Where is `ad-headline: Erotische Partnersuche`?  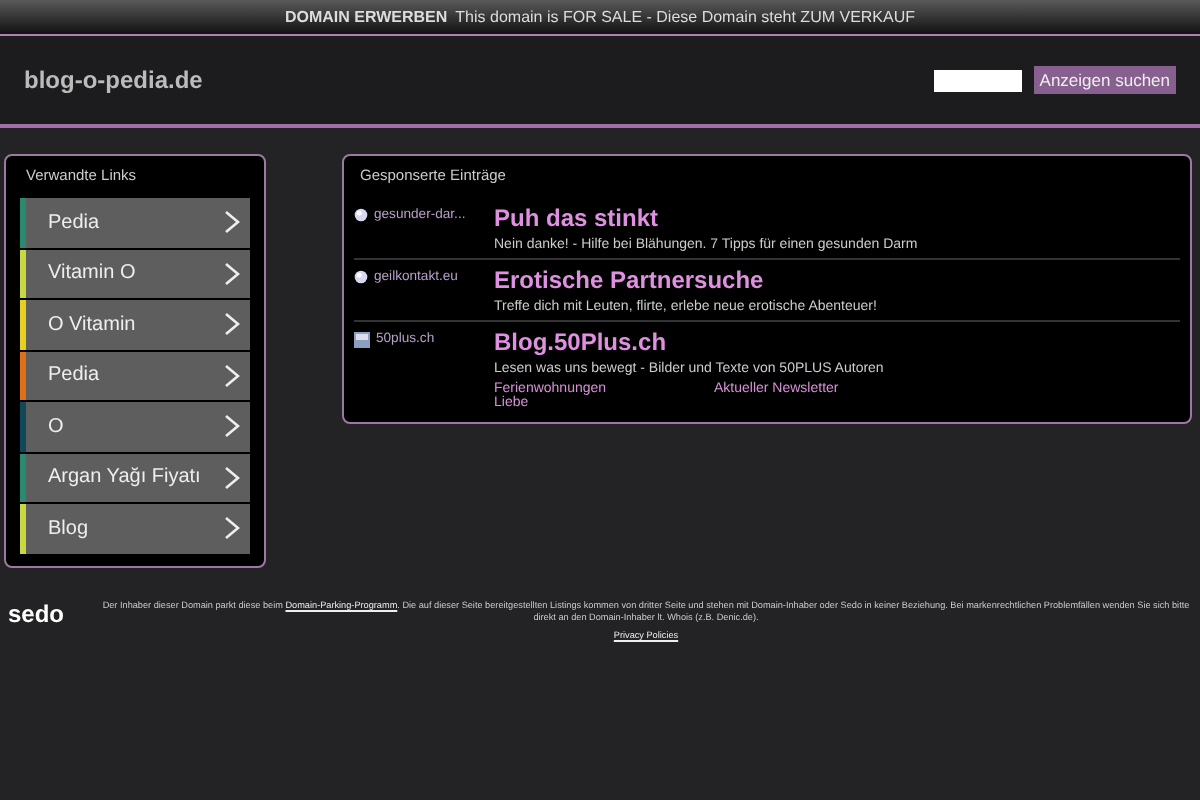
ad-headline: Erotische Partnersuche is located at coordinates (685, 280).